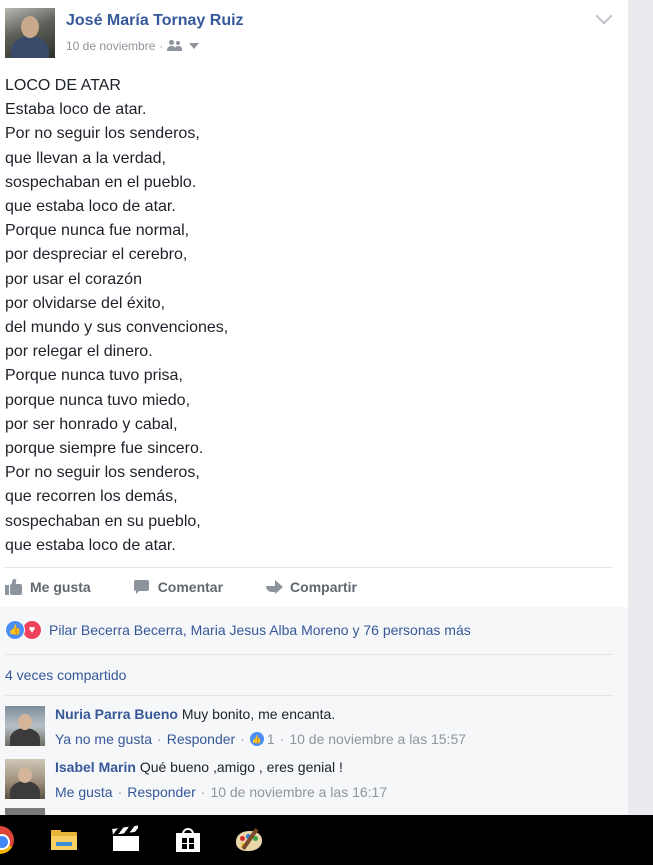 The image size is (653, 865). Describe the element at coordinates (326, 840) in the screenshot. I see `taskbar` at that location.